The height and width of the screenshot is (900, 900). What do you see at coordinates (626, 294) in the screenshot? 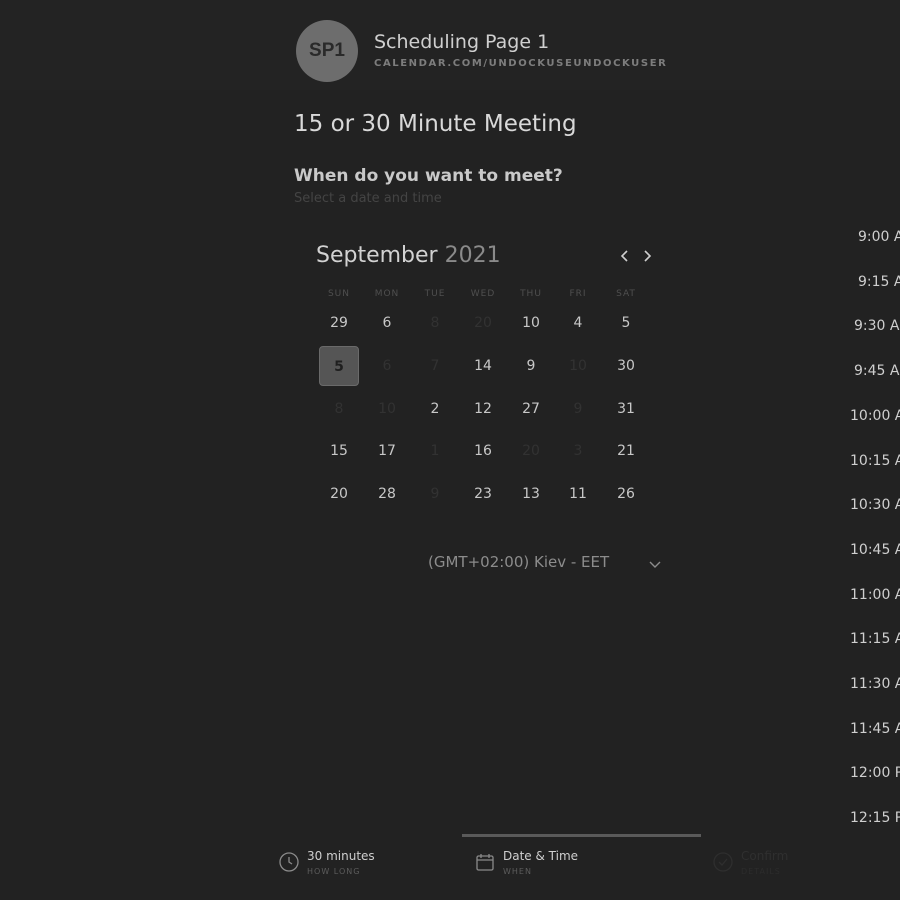
I see `weekday-label: SAT` at bounding box center [626, 294].